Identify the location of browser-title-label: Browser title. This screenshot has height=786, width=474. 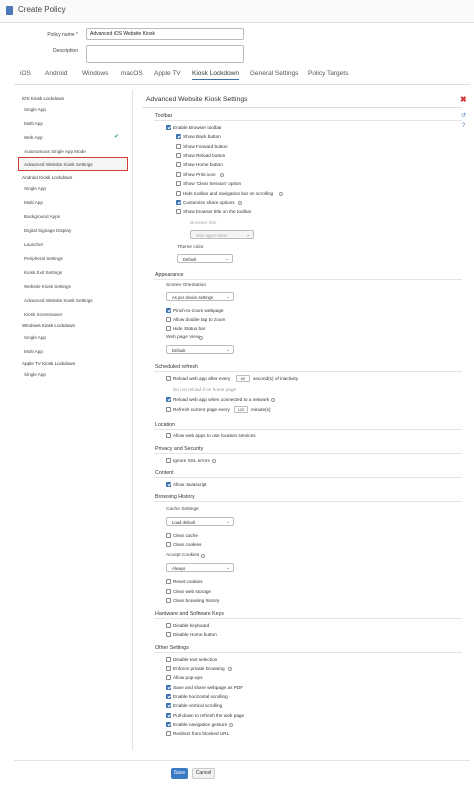
(203, 223).